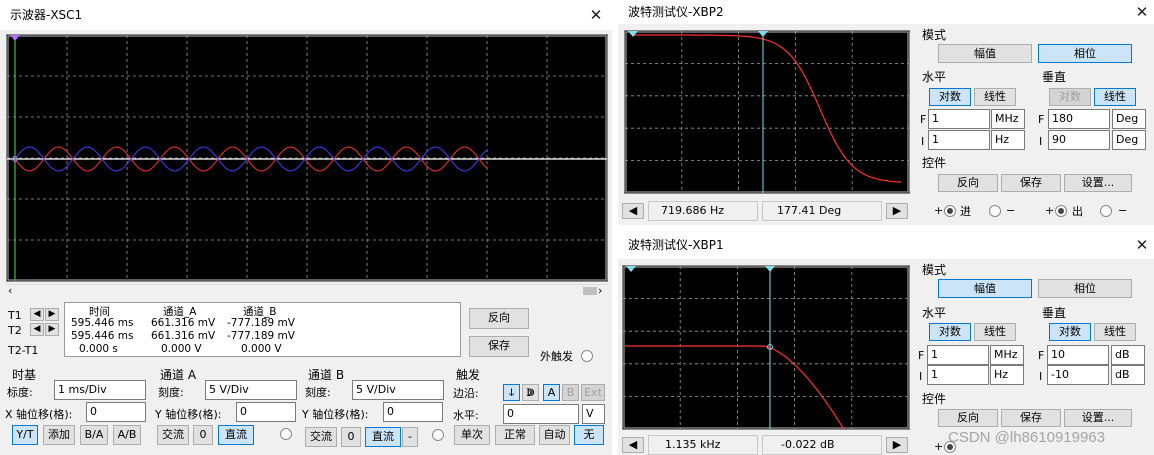 The height and width of the screenshot is (455, 1154). I want to click on channel-b-dc-button: 直流, so click(383, 437).